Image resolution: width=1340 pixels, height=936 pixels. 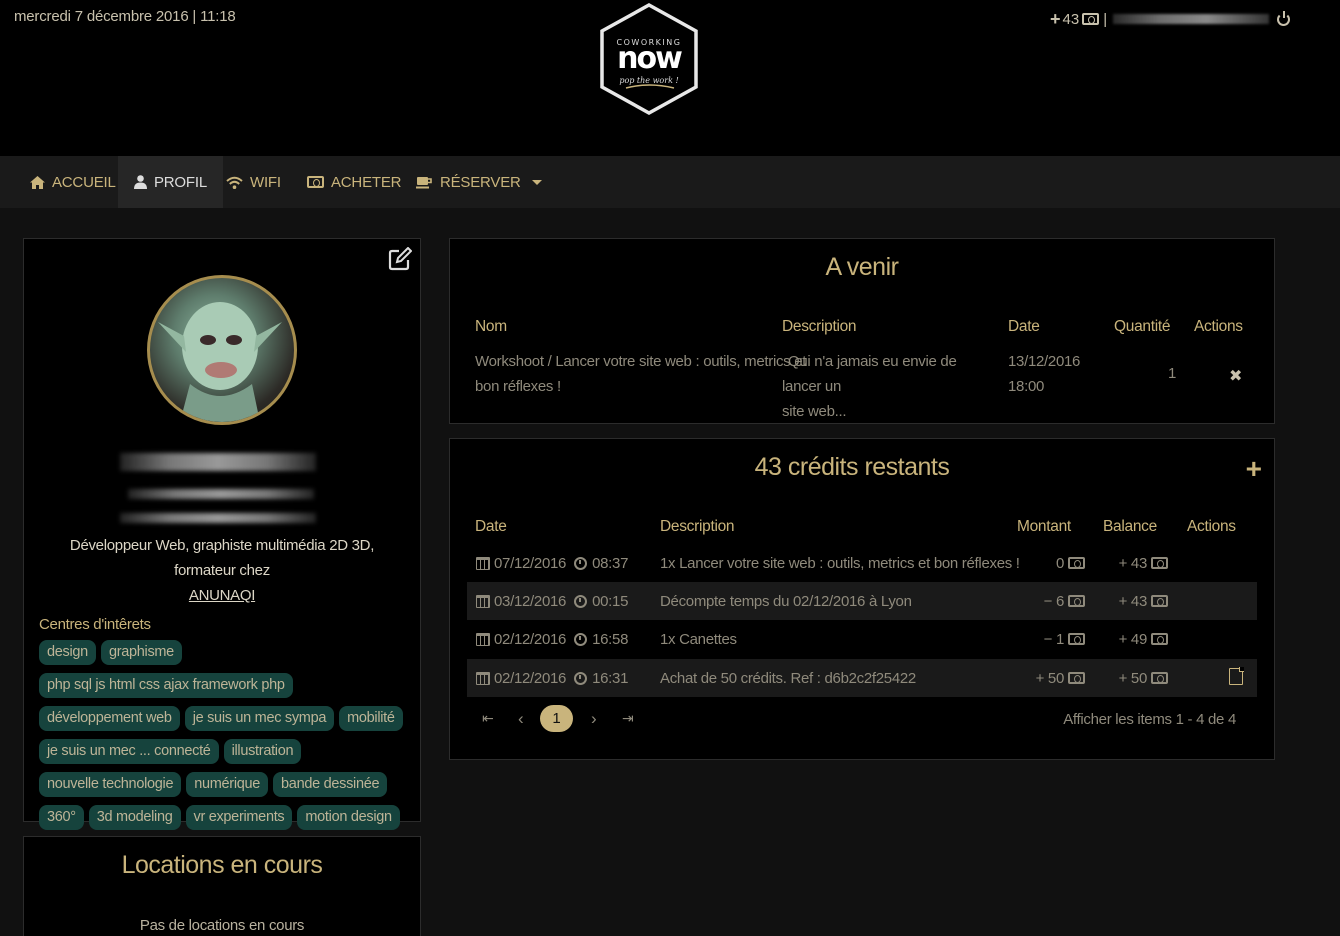 I want to click on interest-tag: mobilité, so click(x=371, y=718).